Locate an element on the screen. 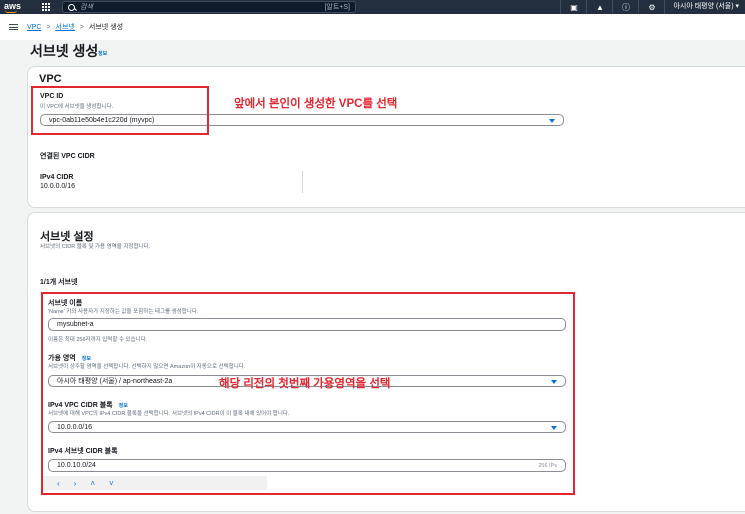  breadcrumb-vpc: VPC is located at coordinates (34, 27).